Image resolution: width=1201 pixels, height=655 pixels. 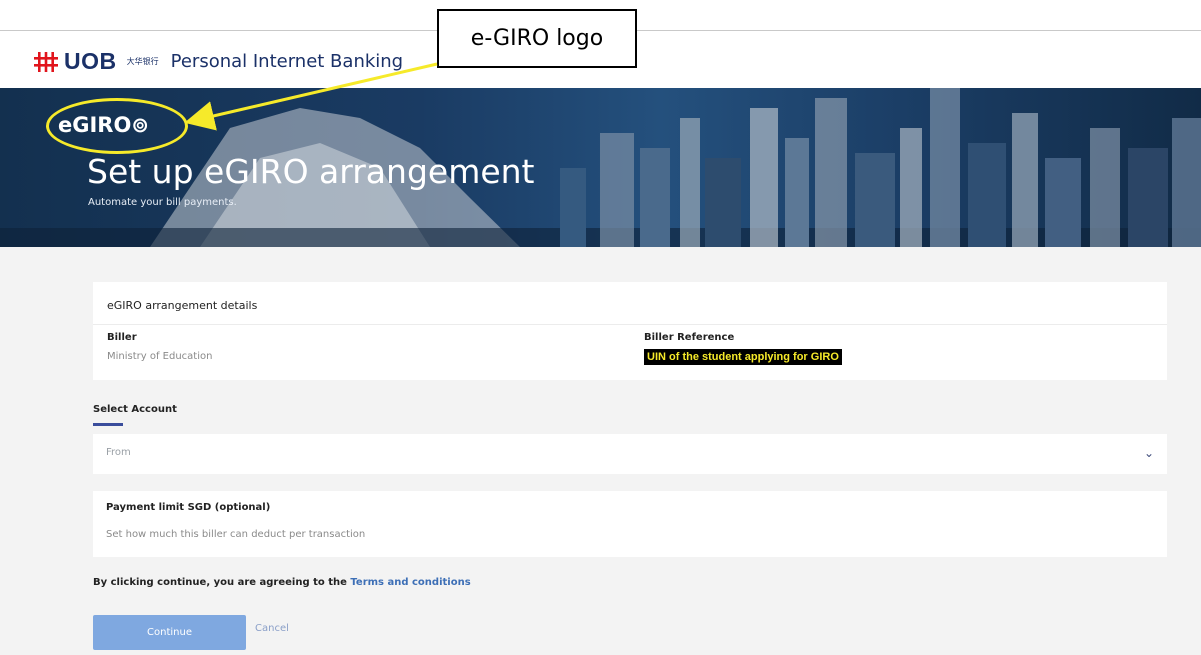 What do you see at coordinates (182, 305) in the screenshot?
I see `details-section-title: eGIRO arrangement details` at bounding box center [182, 305].